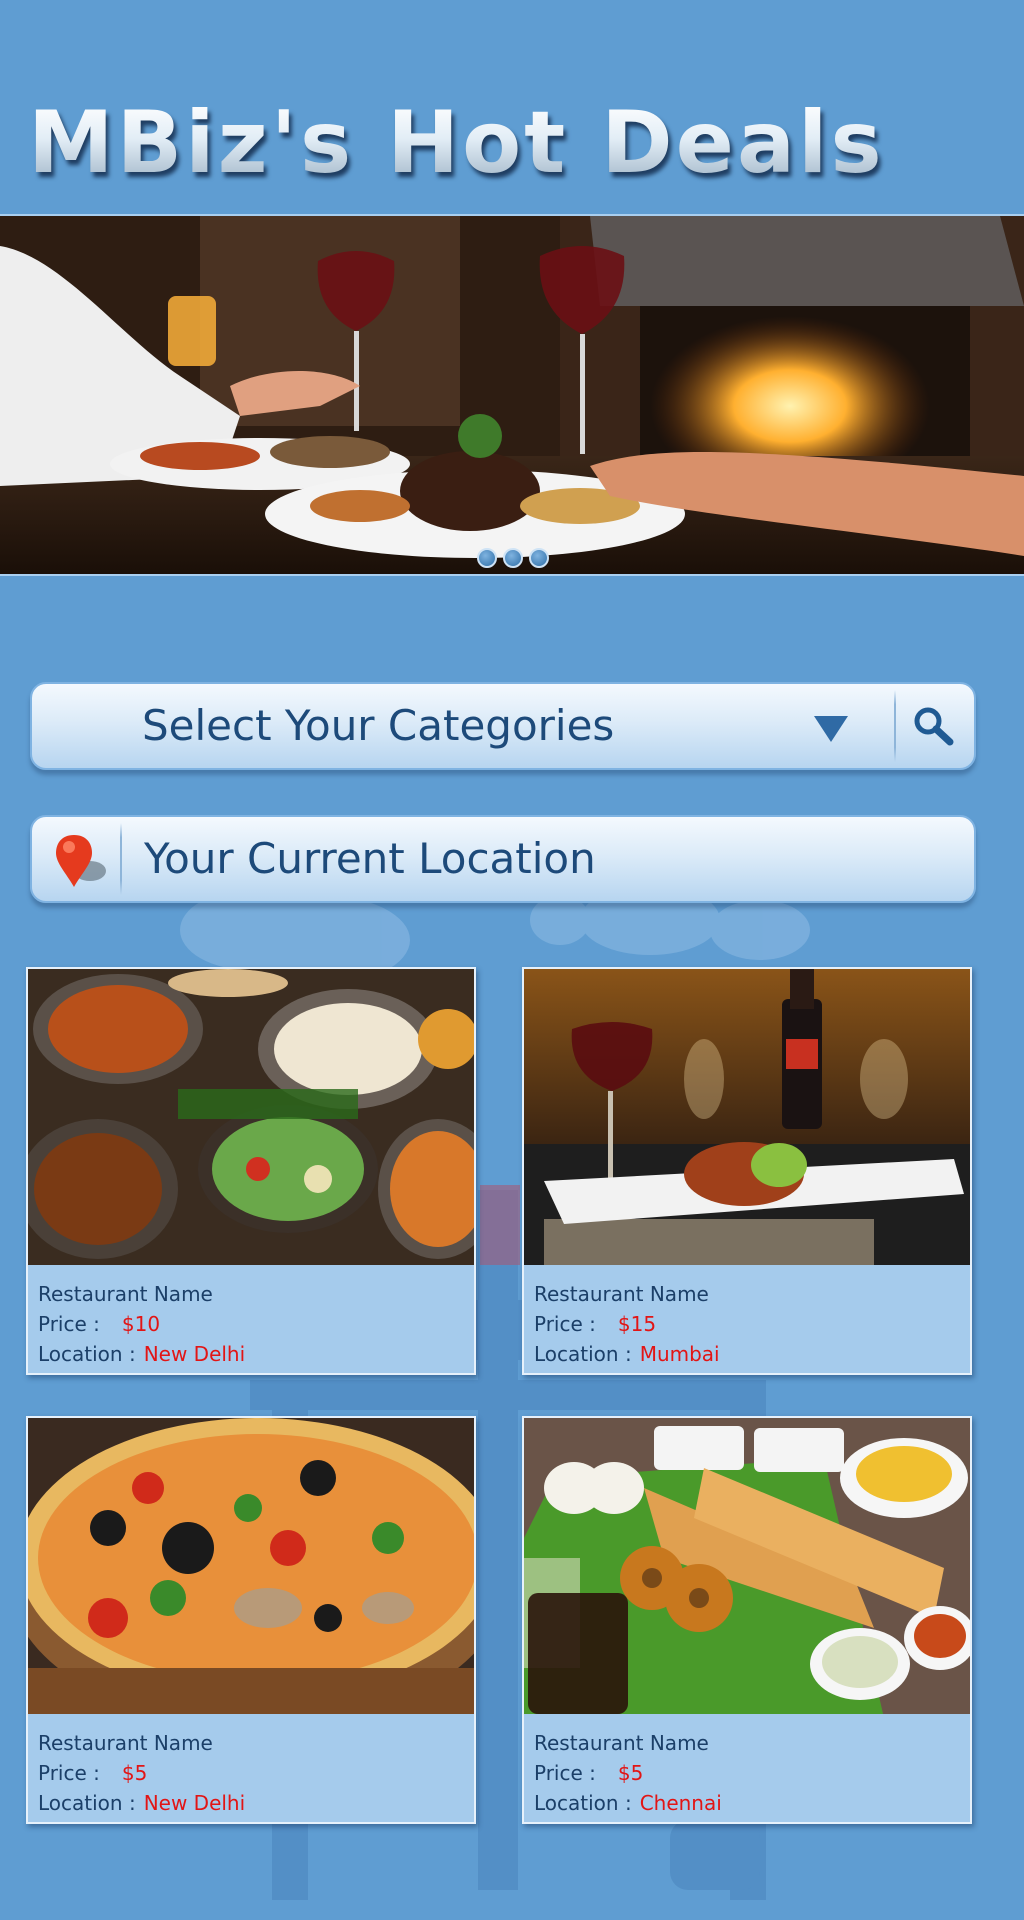 The height and width of the screenshot is (1920, 1024). I want to click on slider-dots, so click(513, 558).